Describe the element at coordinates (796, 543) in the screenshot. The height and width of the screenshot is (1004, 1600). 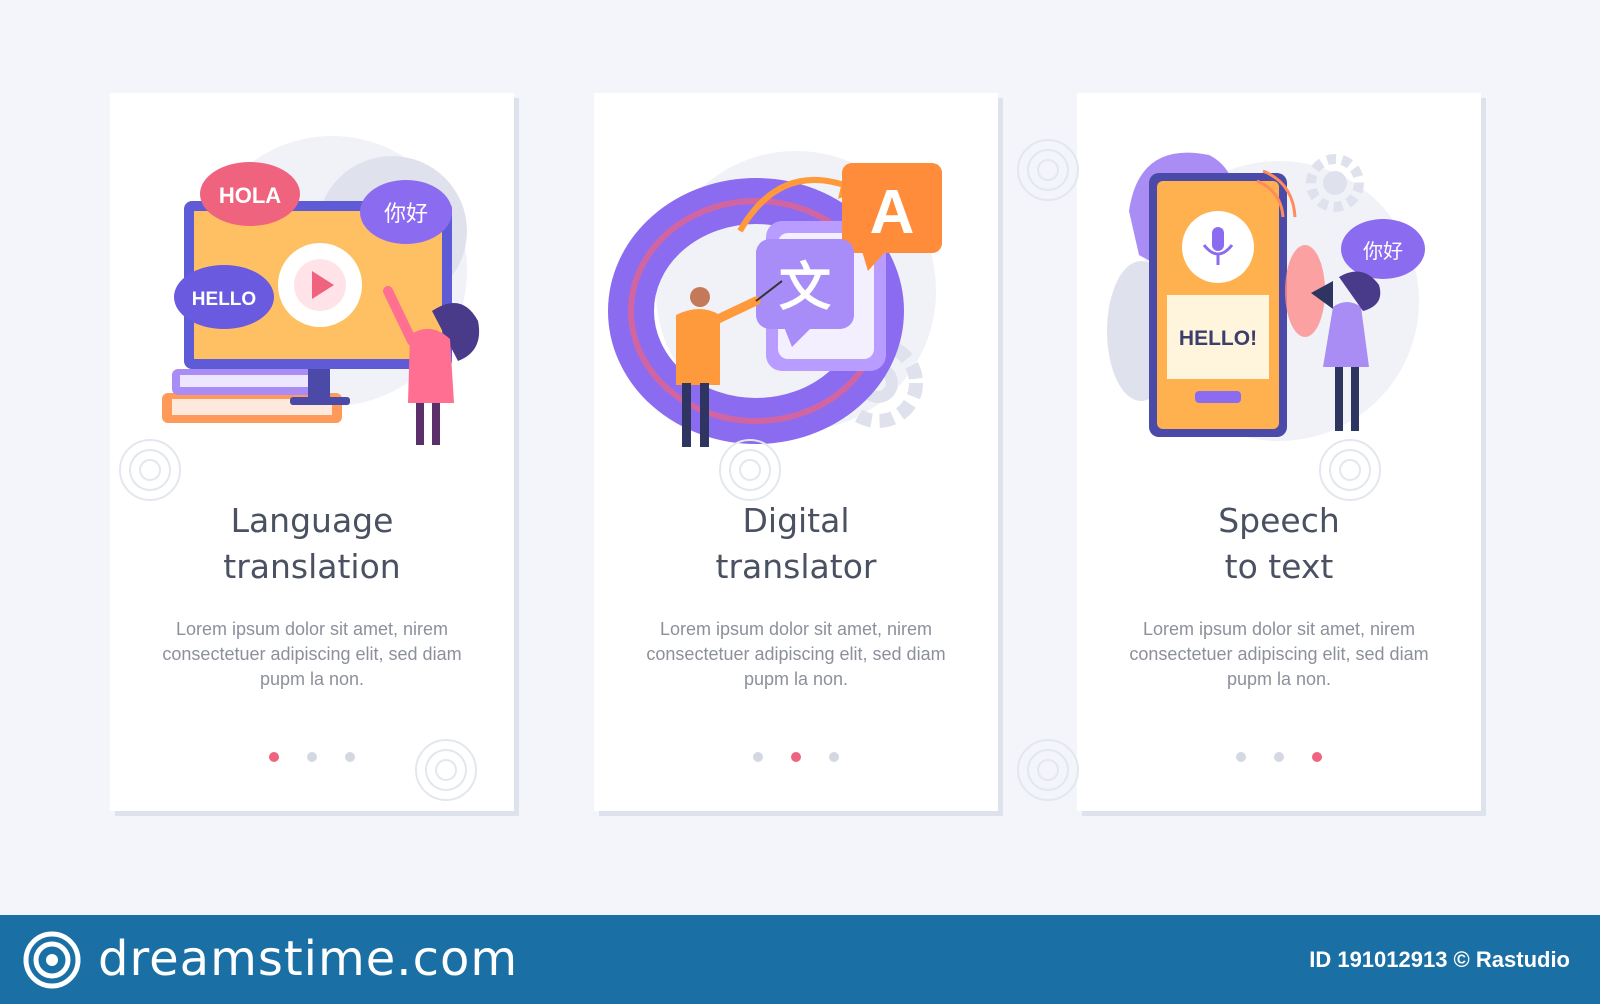
I see `card-title: Digital translator` at that location.